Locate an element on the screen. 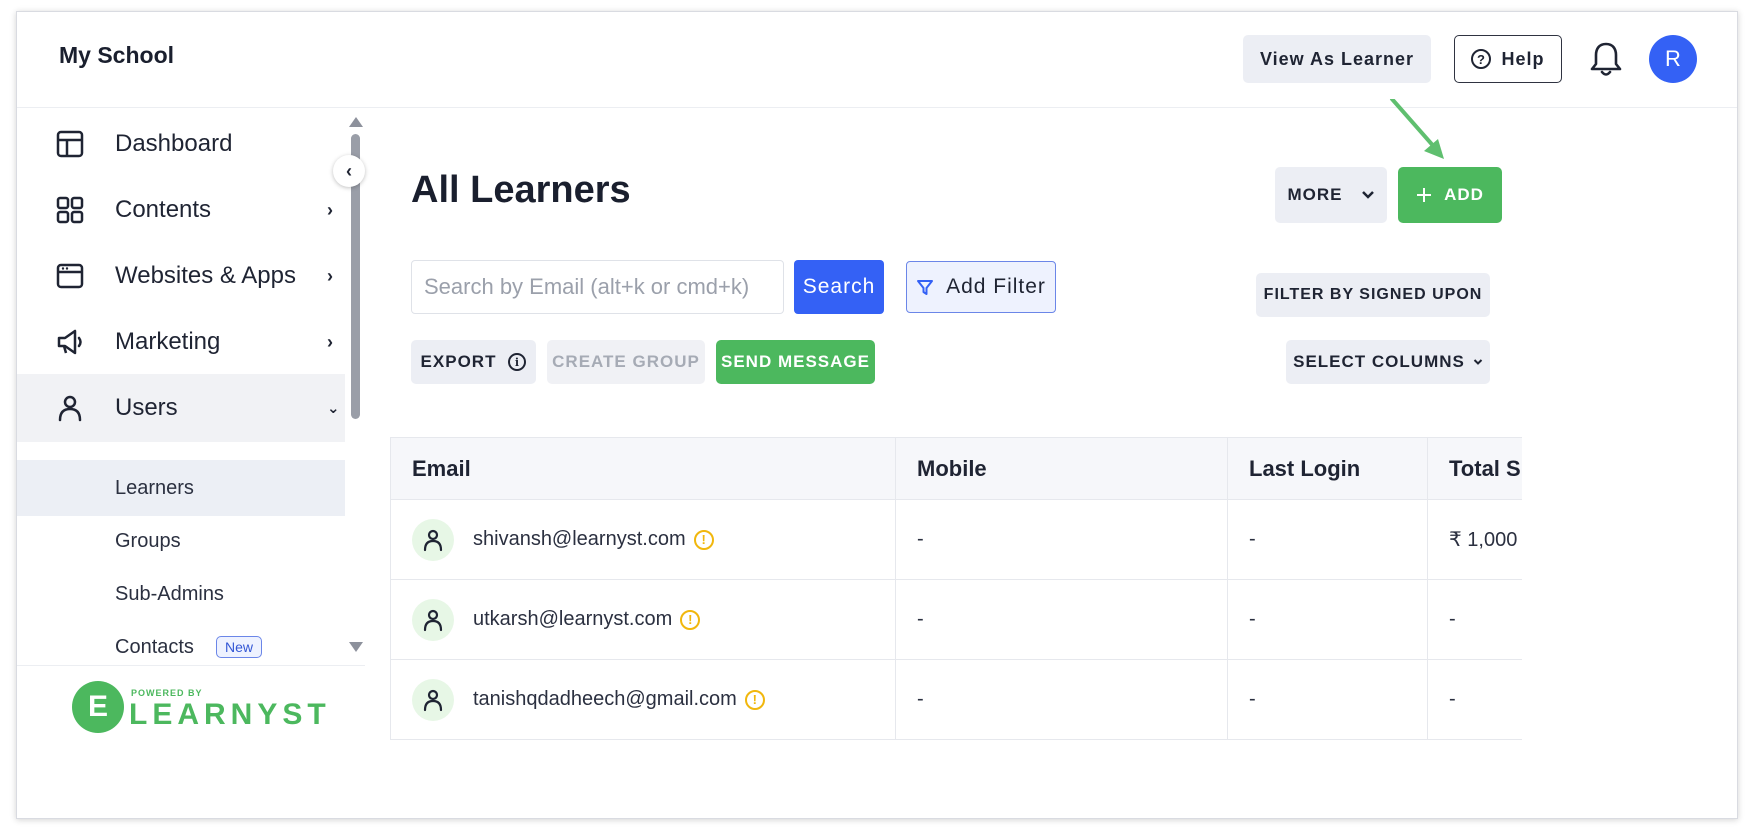 This screenshot has height=830, width=1754. help-button: ? Help is located at coordinates (1508, 59).